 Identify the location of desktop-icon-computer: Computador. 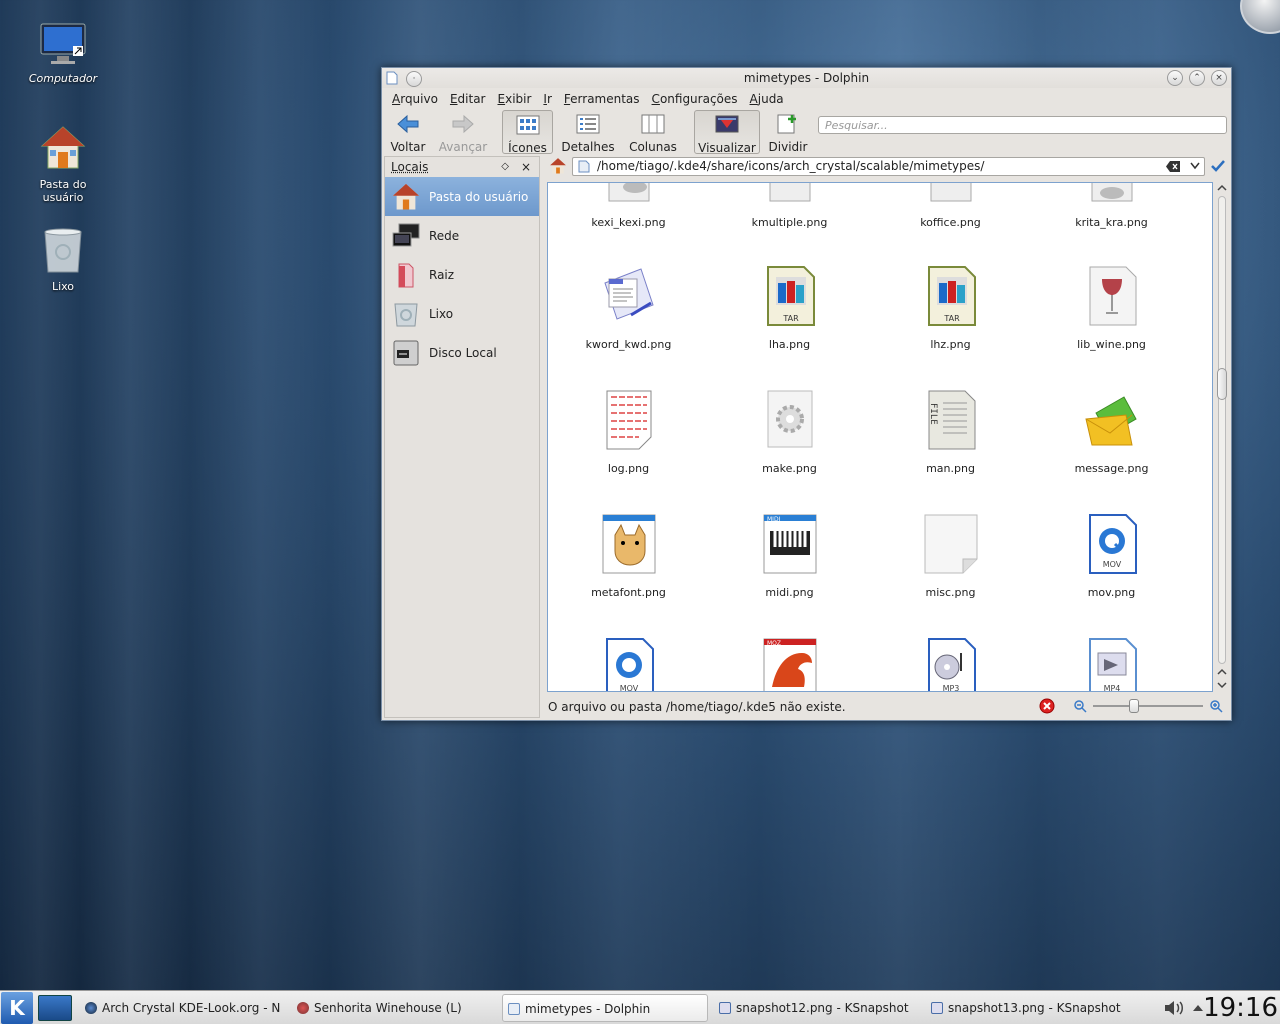
(63, 53).